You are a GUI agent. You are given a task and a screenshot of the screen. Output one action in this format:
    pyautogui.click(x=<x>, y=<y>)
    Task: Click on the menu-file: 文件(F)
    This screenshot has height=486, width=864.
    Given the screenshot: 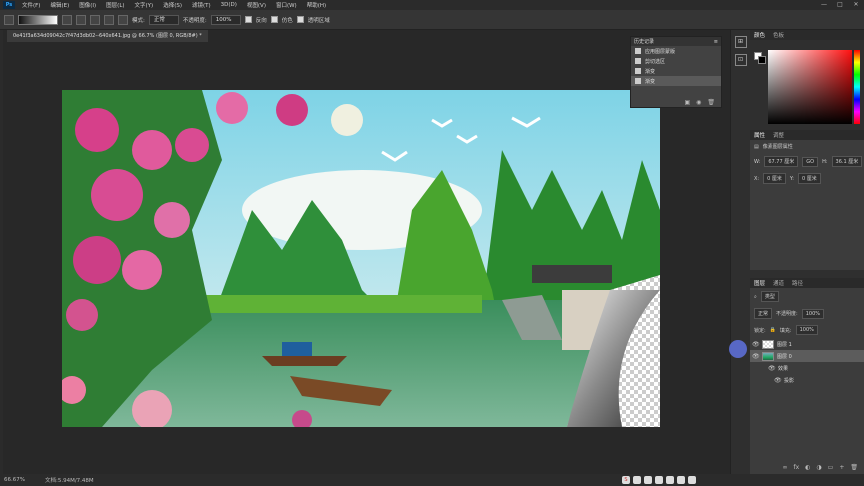 What is the action you would take?
    pyautogui.click(x=31, y=5)
    